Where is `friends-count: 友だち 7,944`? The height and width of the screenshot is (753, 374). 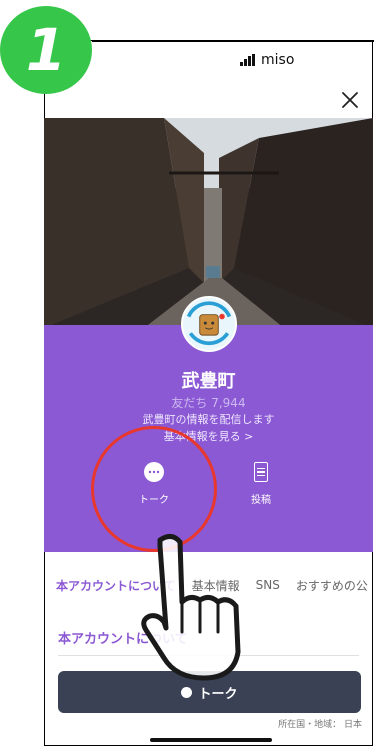 friends-count: 友だち 7,944 is located at coordinates (208, 403).